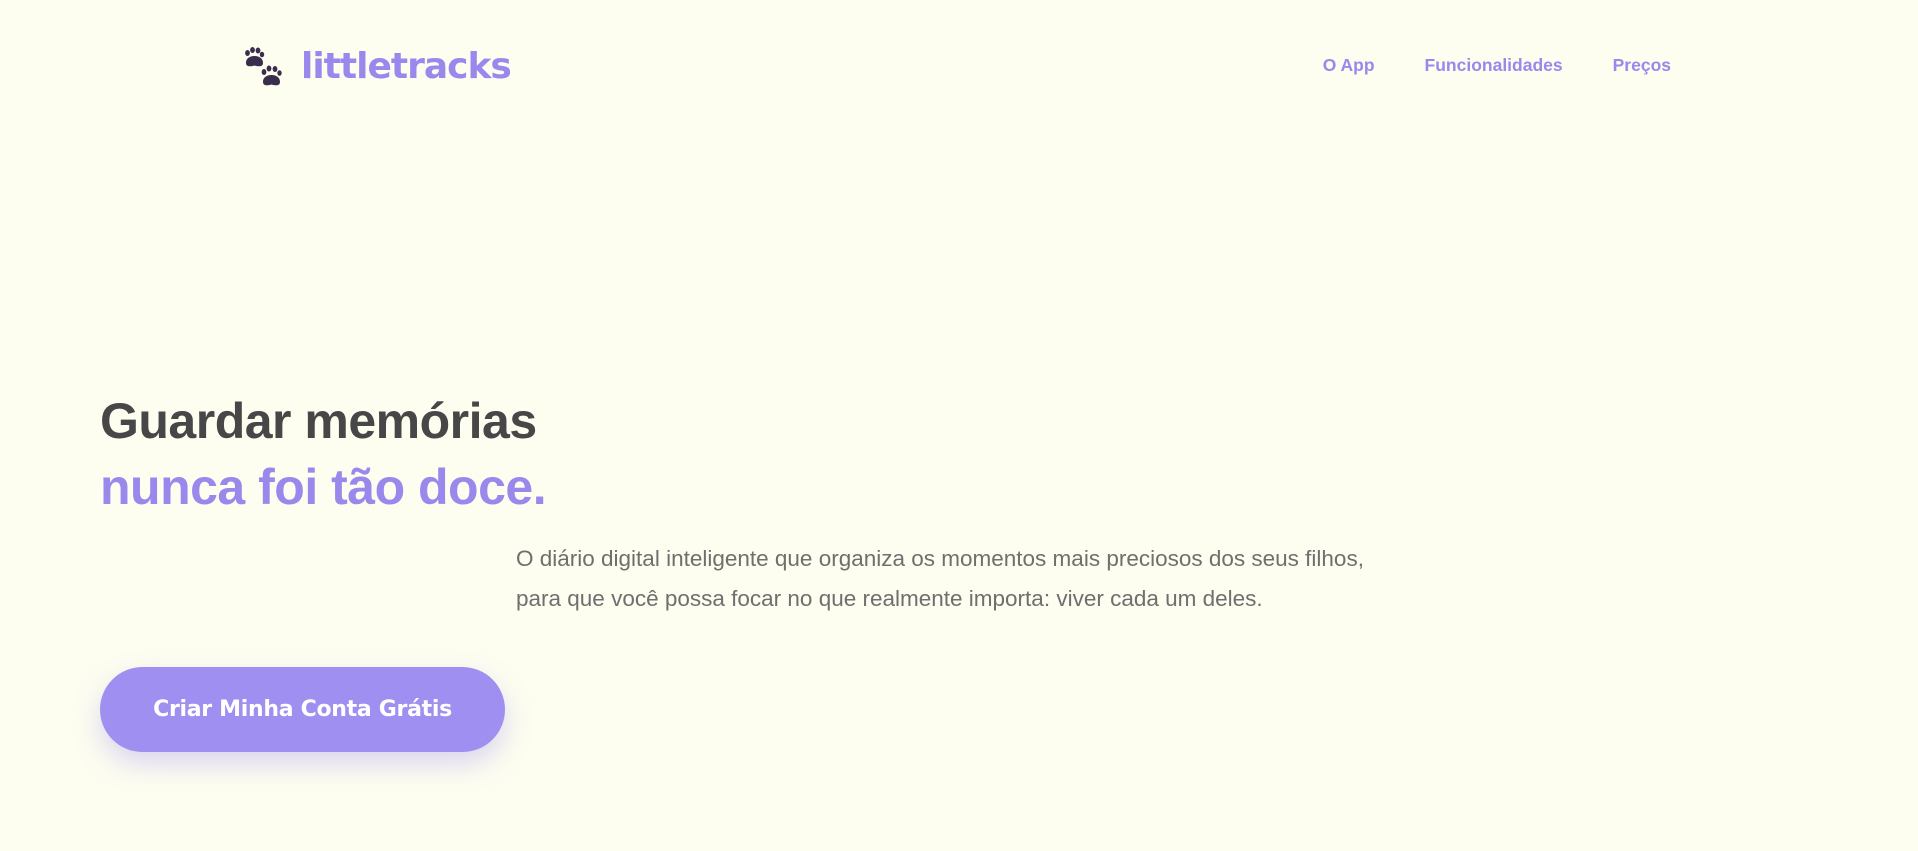  Describe the element at coordinates (323, 454) in the screenshot. I see `hero-title: Guardar memórias nunca foi tão doce.` at that location.